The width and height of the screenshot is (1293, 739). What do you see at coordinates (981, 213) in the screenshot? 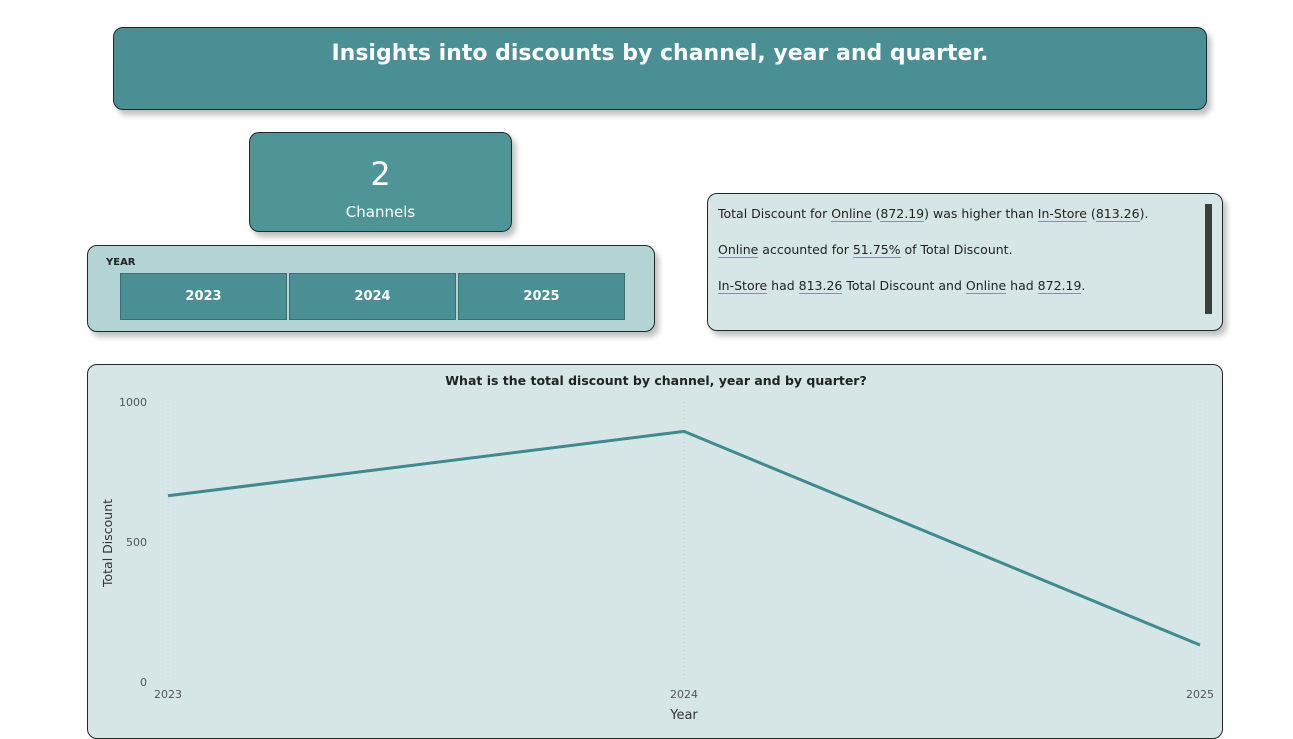
I see `text: ) was higher than` at bounding box center [981, 213].